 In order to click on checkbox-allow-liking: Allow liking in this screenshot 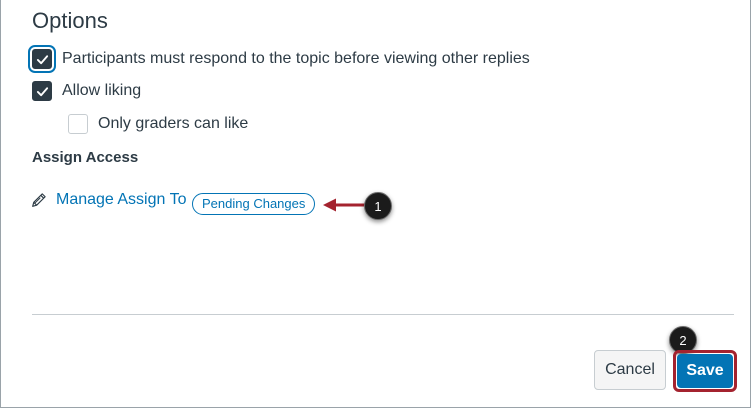, I will do `click(86, 91)`.